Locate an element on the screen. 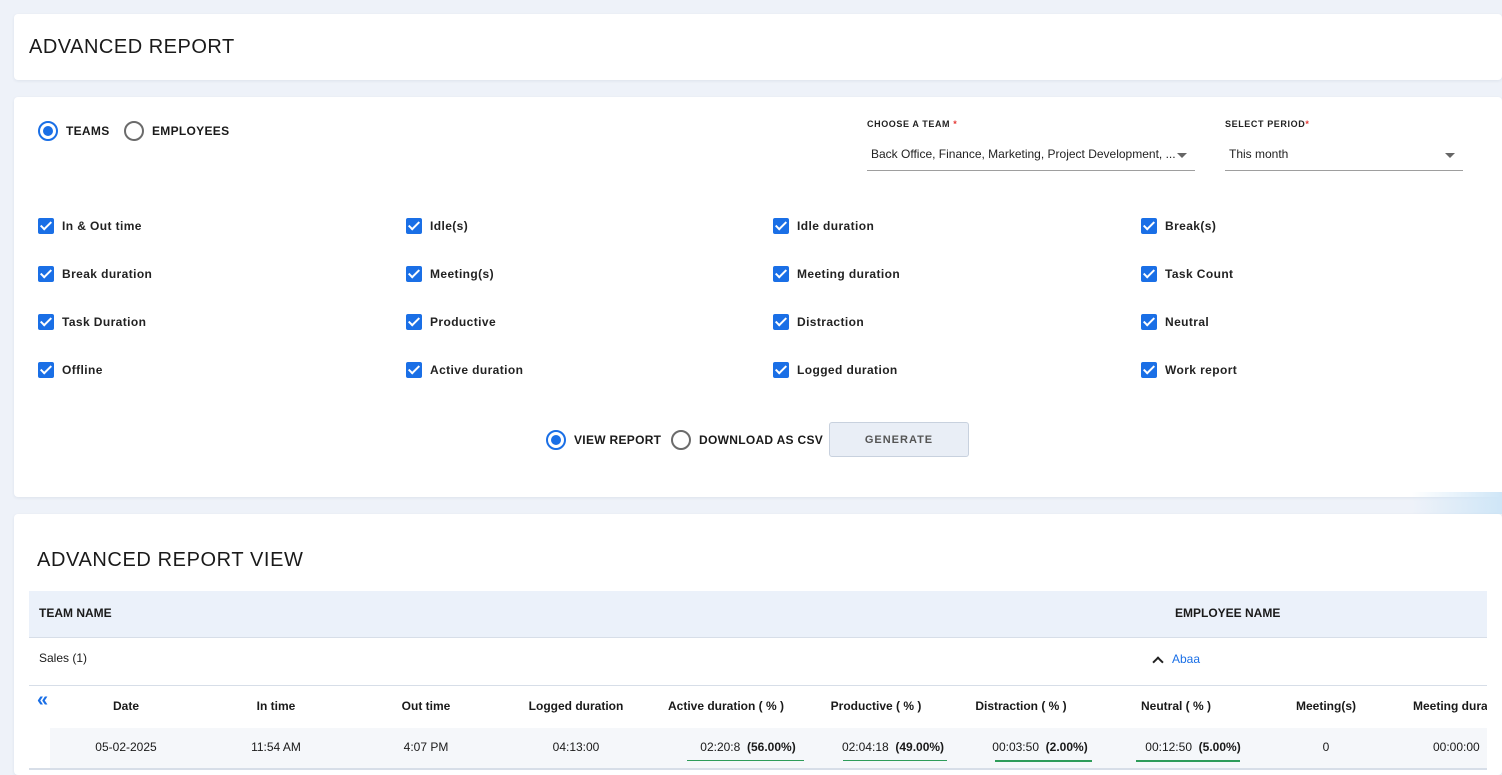 This screenshot has width=1502, height=775. col-in-time: In time is located at coordinates (276, 706).